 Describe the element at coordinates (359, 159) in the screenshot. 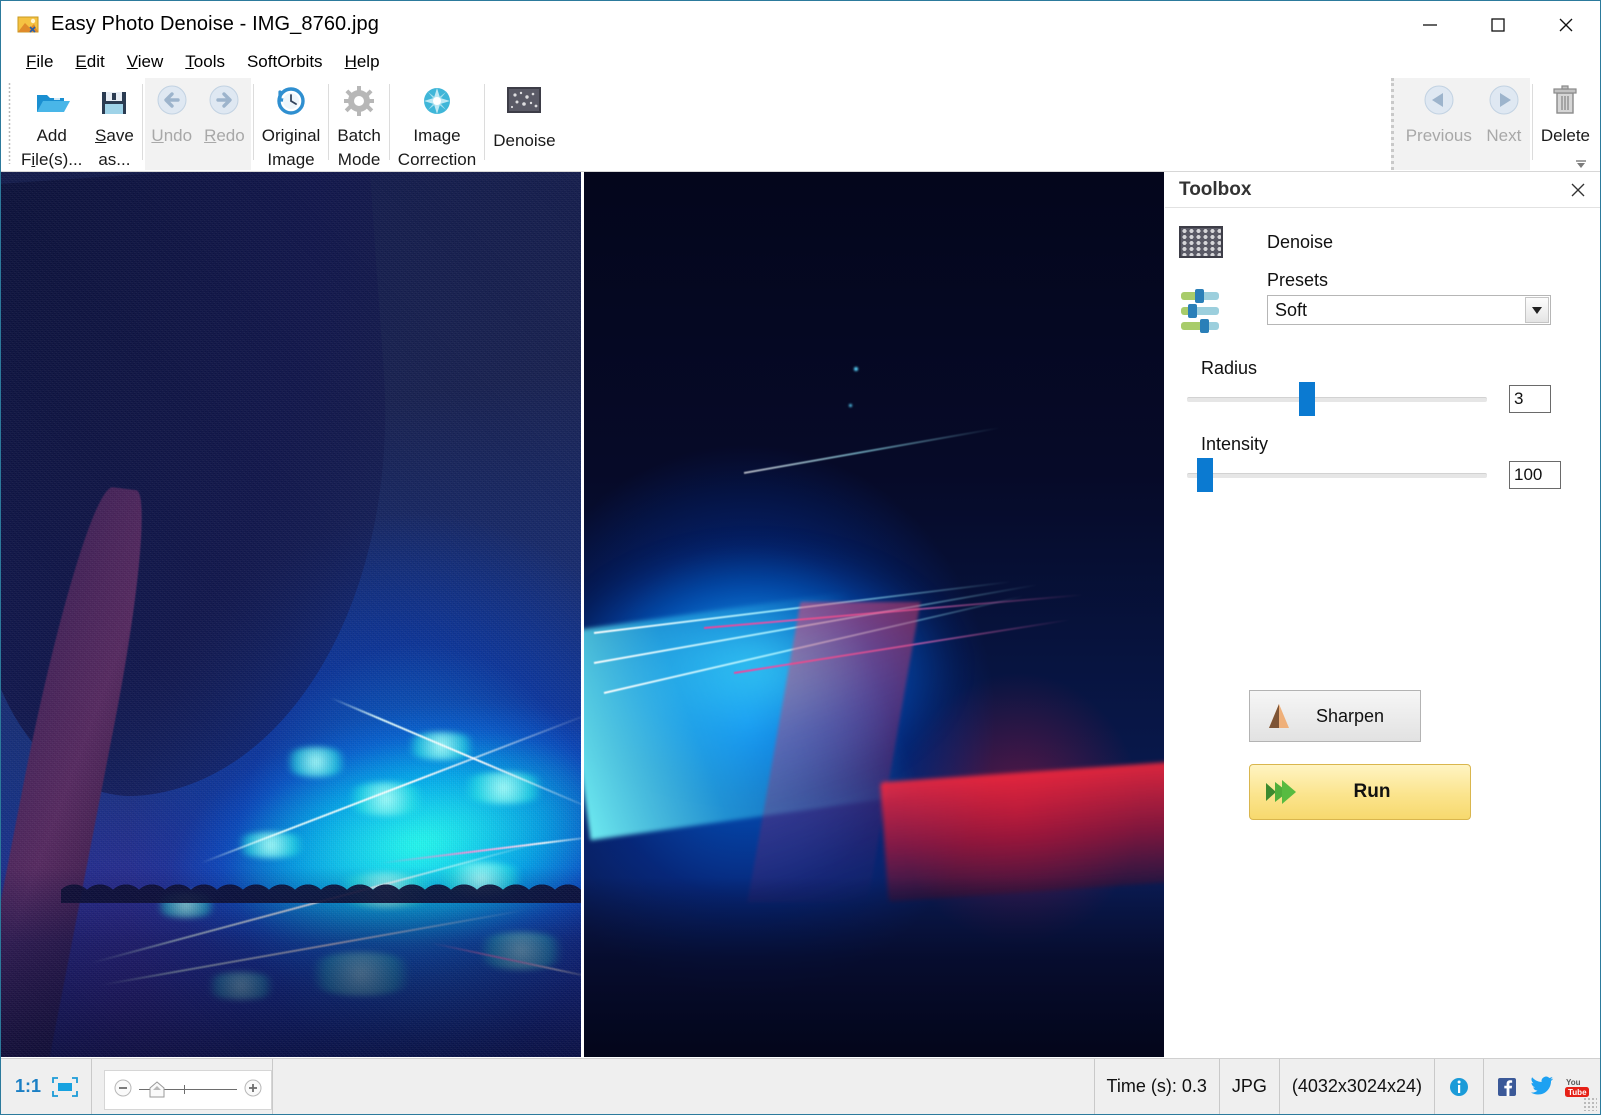

I see `batch-mode-label-2: Mode` at that location.